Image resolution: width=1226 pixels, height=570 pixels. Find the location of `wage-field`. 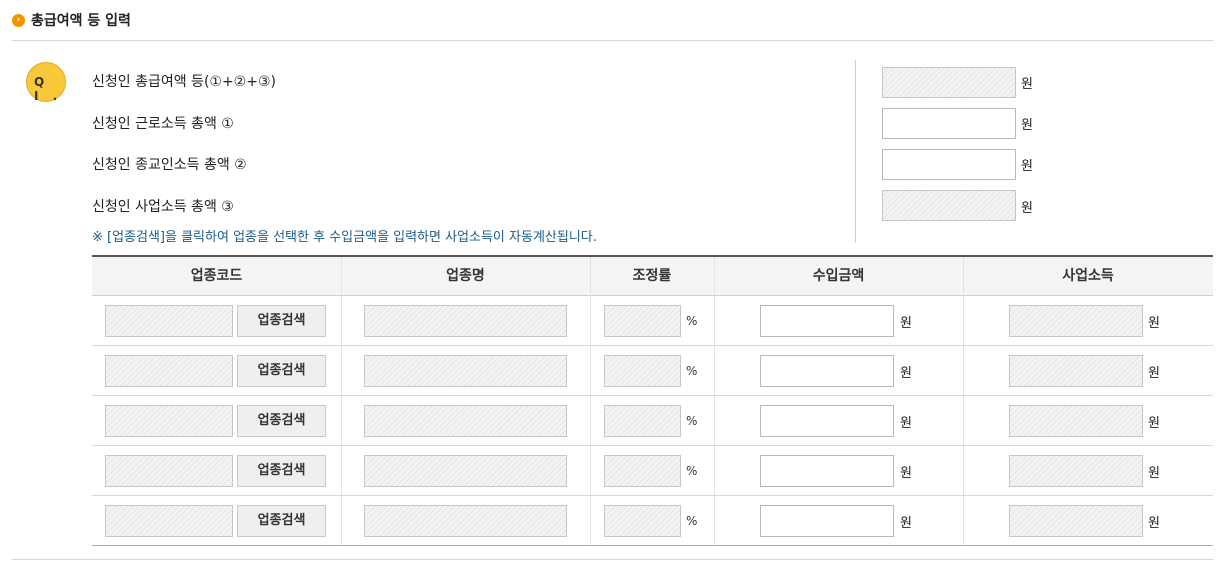

wage-field is located at coordinates (949, 123).